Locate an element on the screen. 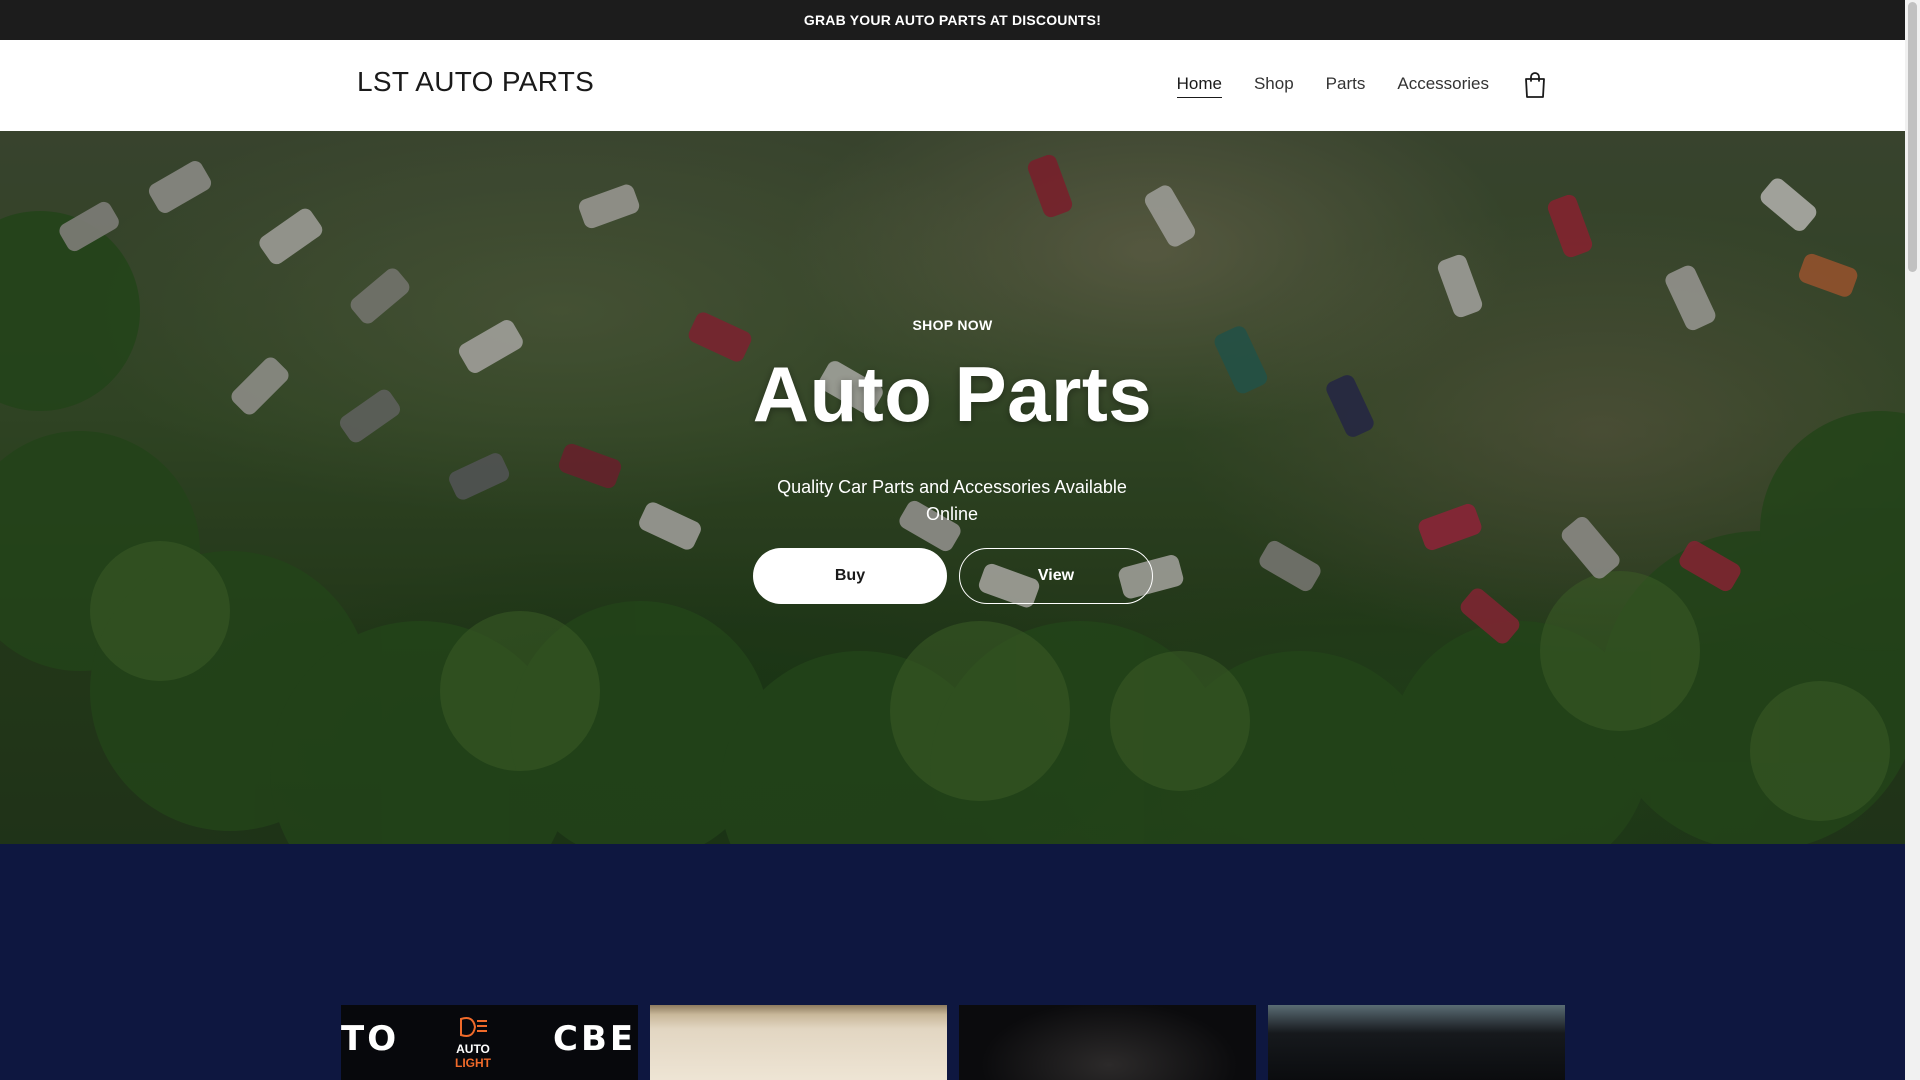 This screenshot has height=1080, width=1920. announcement-text: GRAB YOUR AUTO PARTS AT DISCOUNTS! is located at coordinates (952, 20).